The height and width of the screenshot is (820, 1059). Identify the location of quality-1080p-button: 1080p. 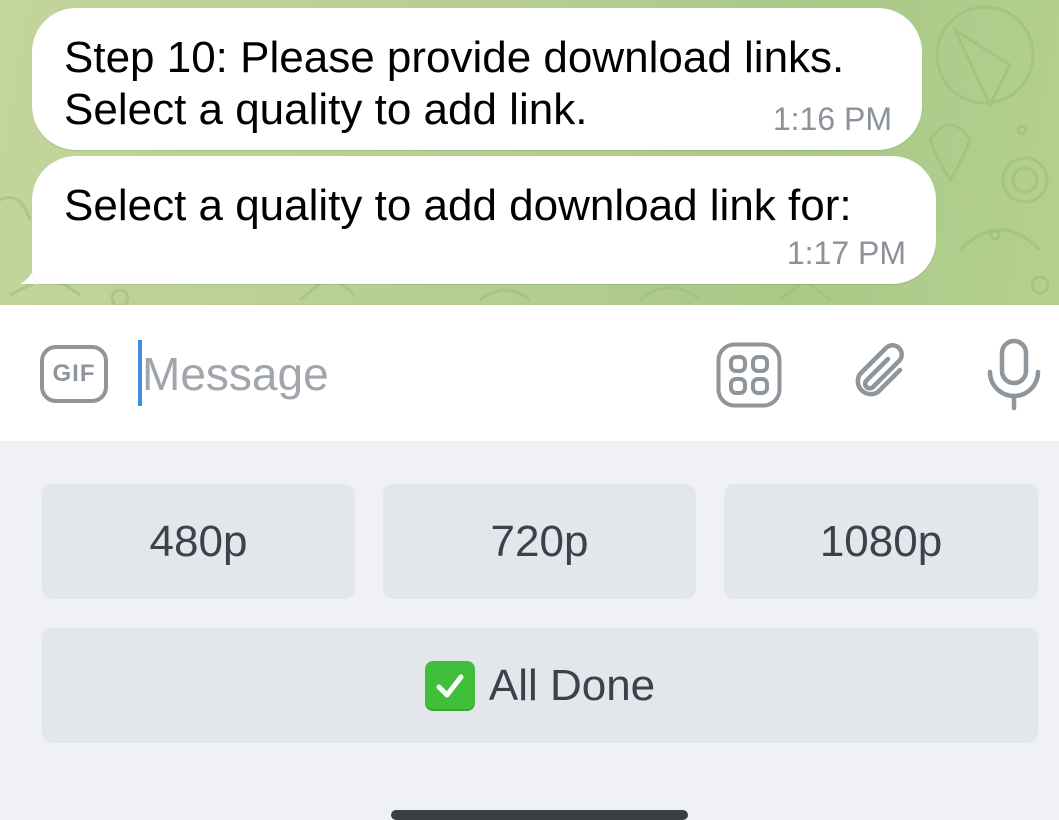
(881, 541).